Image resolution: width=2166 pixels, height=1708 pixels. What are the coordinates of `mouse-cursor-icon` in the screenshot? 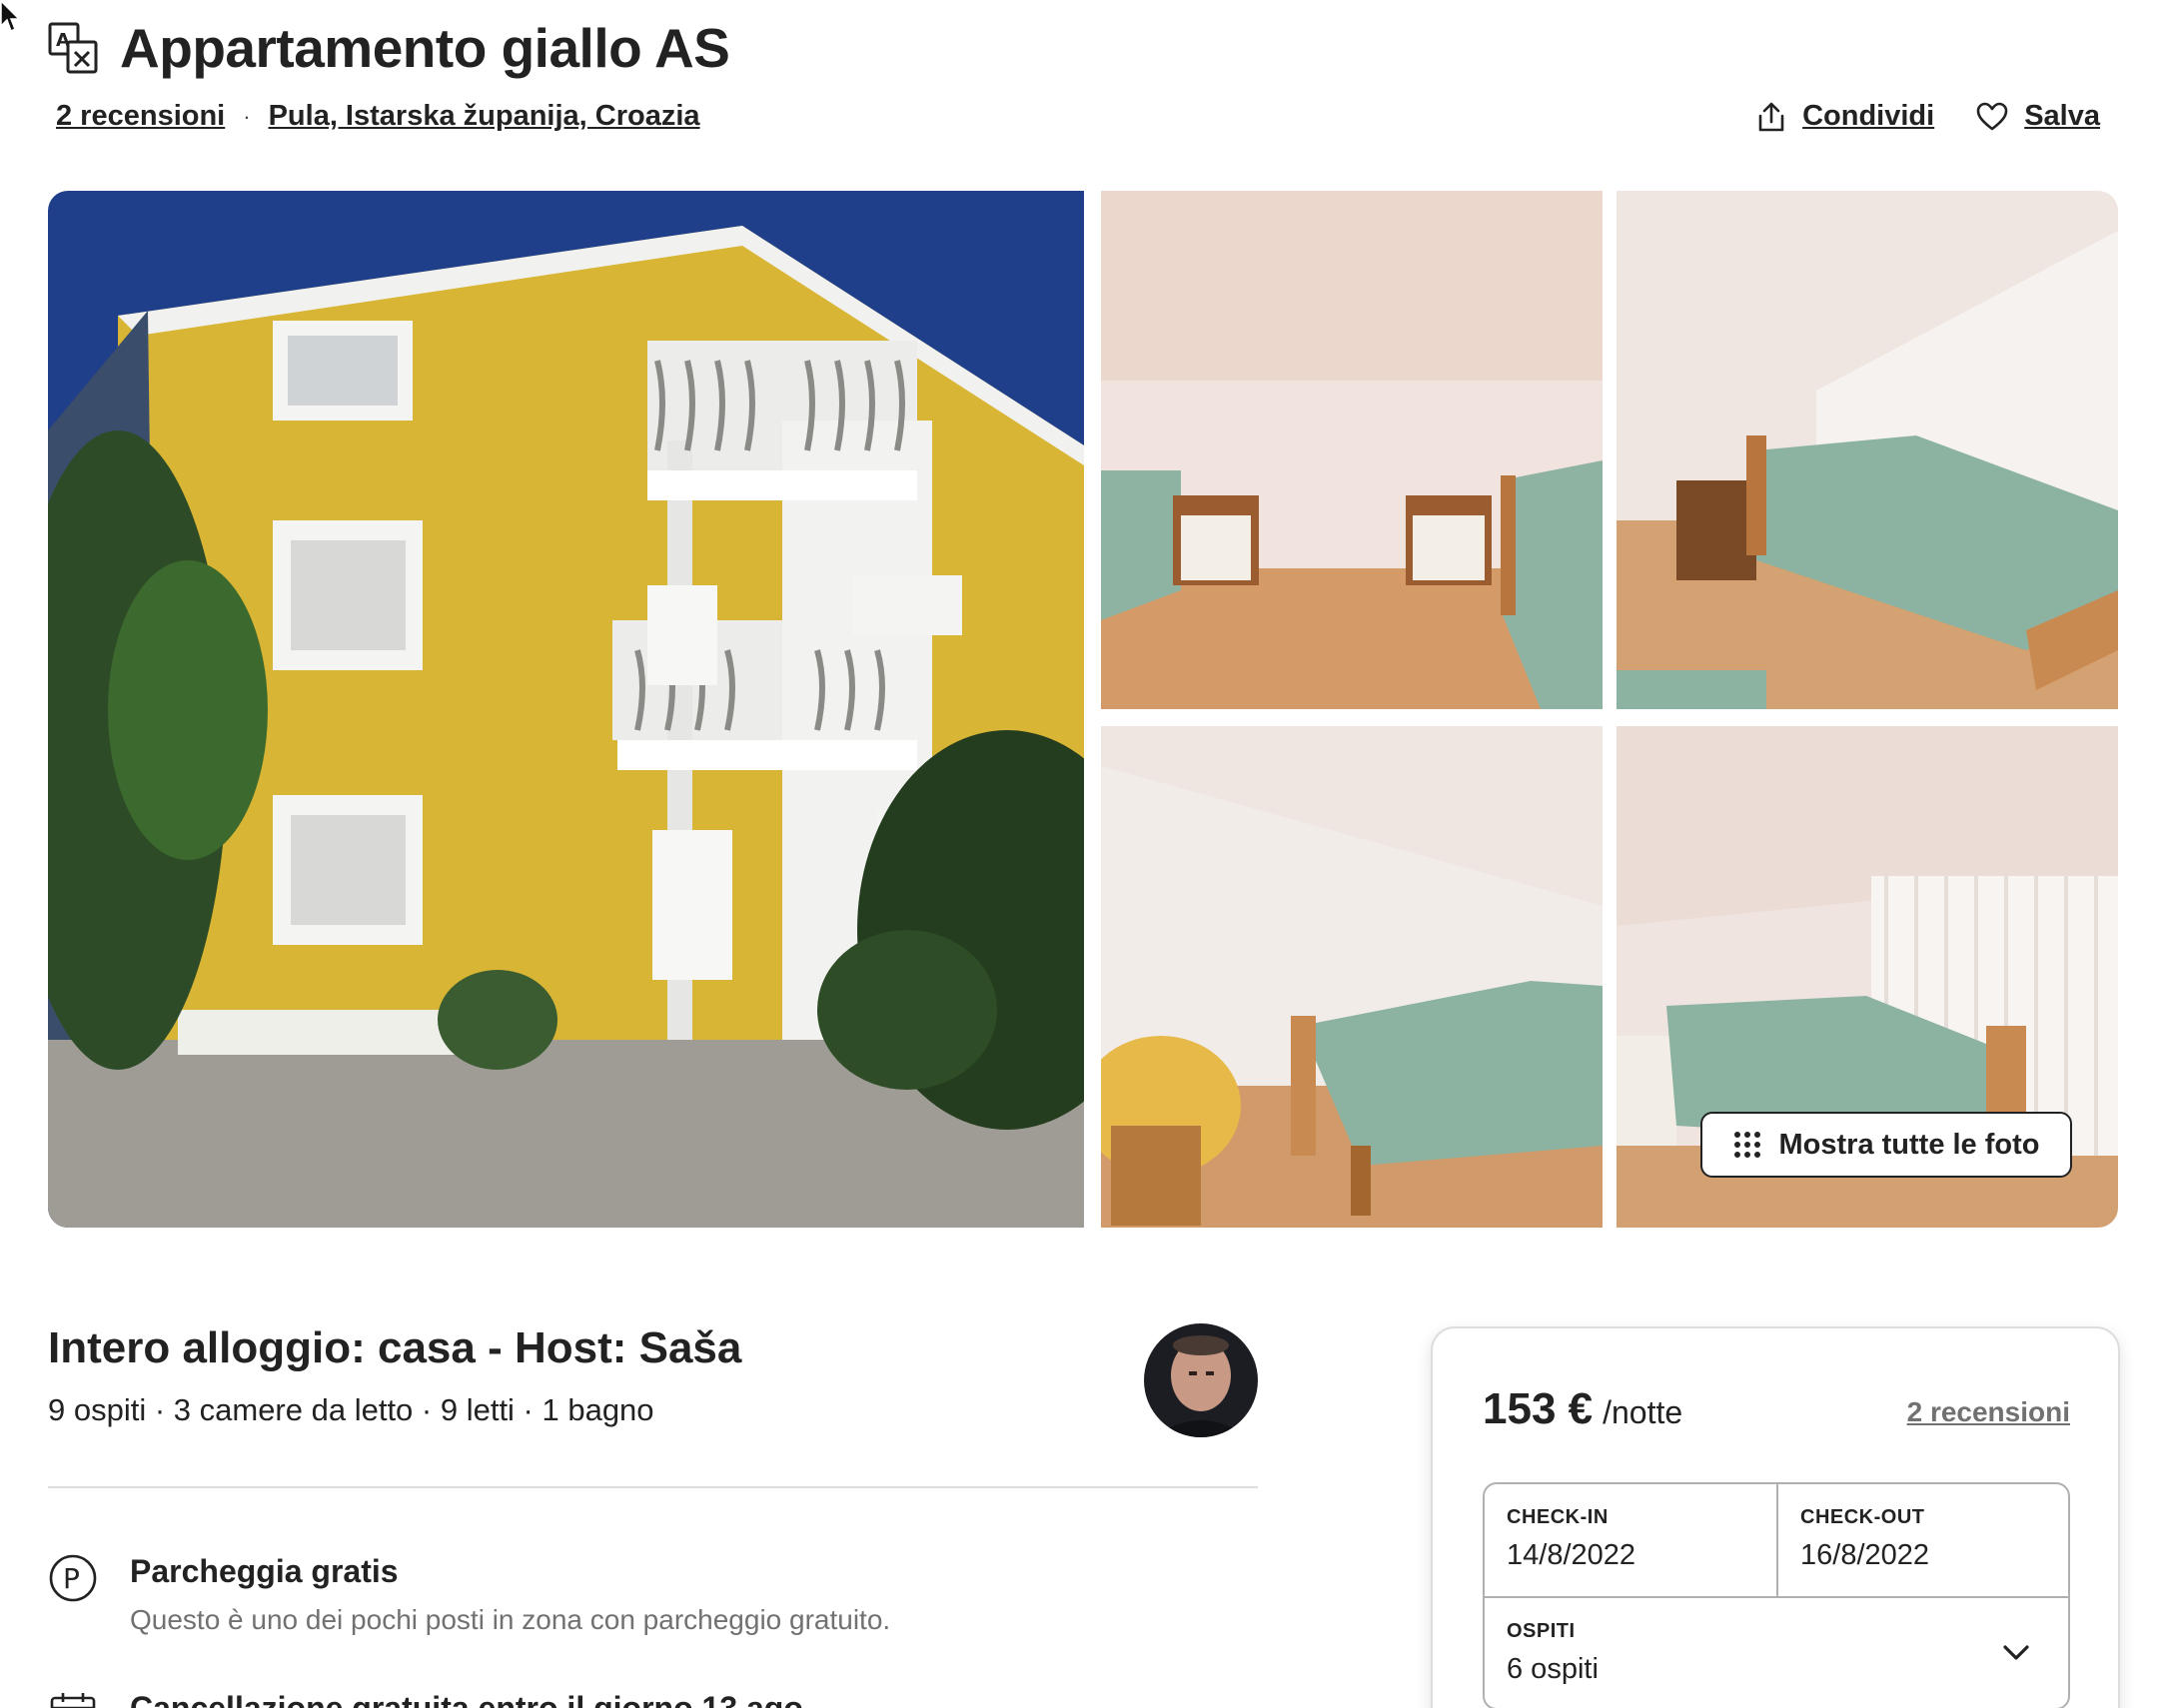 It's located at (10, 16).